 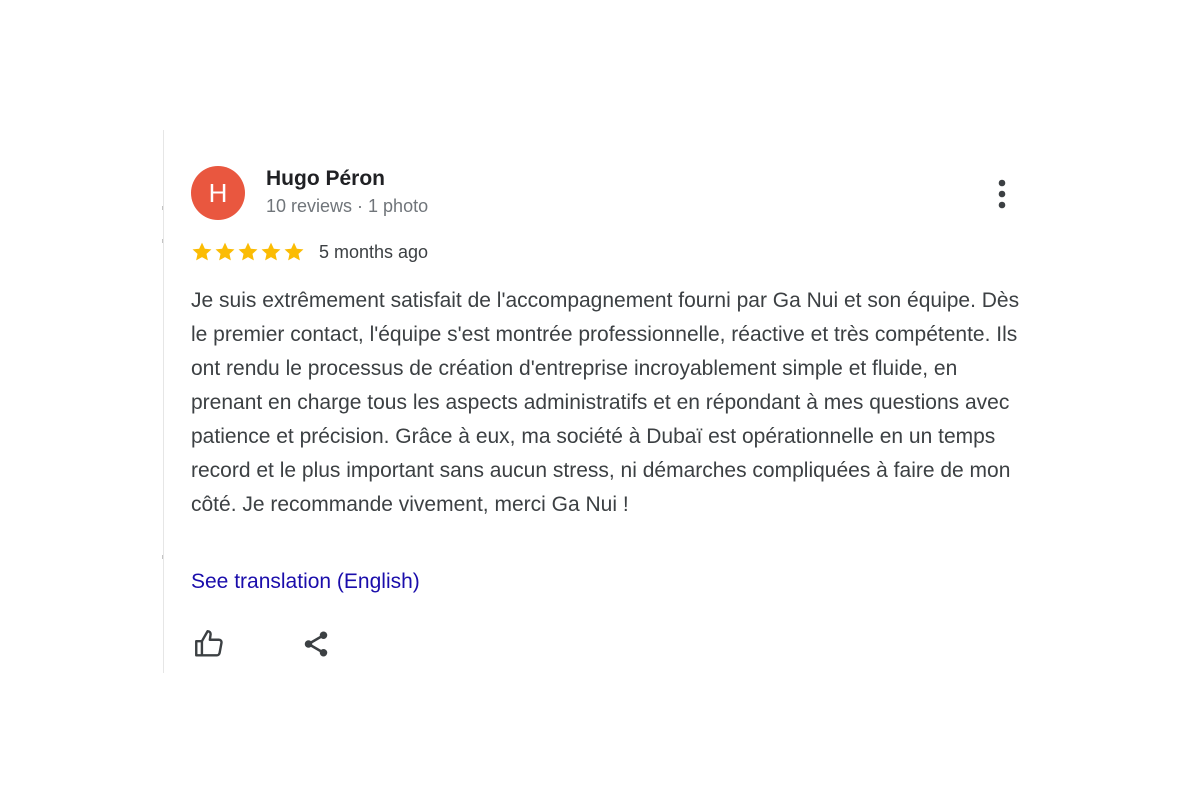 I want to click on share-button, so click(x=316, y=644).